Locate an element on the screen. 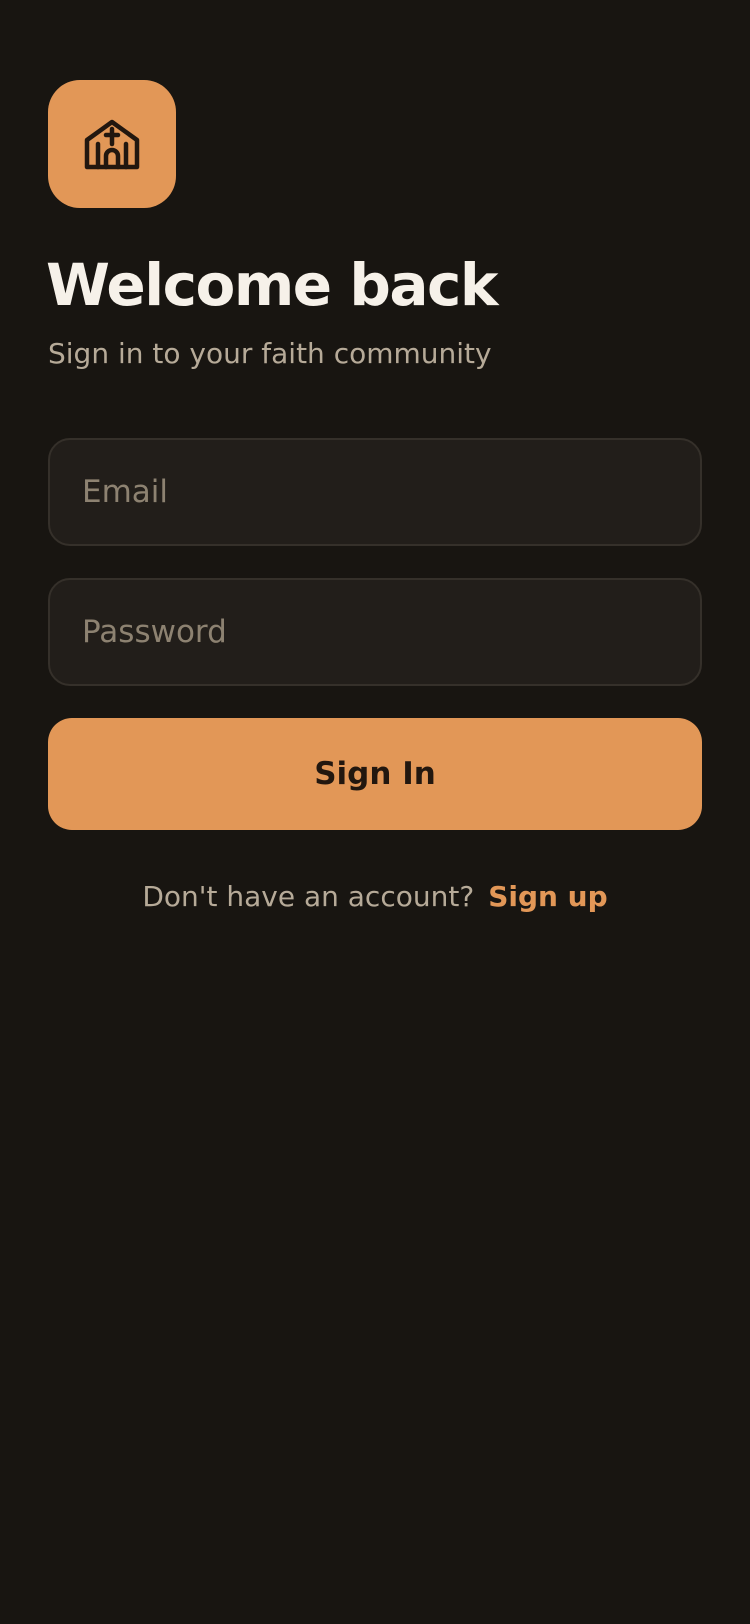 The height and width of the screenshot is (1624, 750). email-field is located at coordinates (375, 492).